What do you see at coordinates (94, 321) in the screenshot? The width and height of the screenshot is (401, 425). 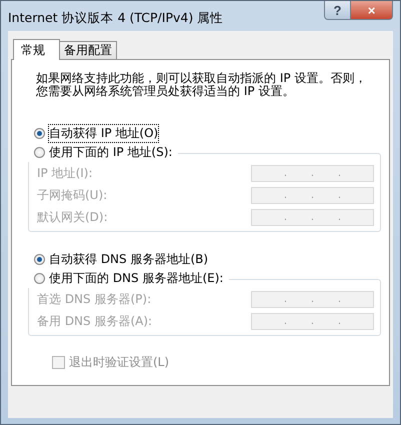 I see `field-label: 备用 DNS 服务器(A):` at bounding box center [94, 321].